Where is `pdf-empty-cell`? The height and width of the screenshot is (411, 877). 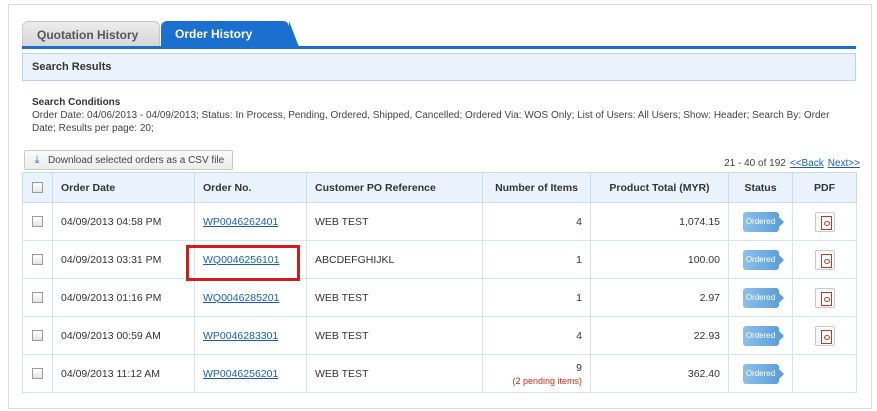 pdf-empty-cell is located at coordinates (824, 373).